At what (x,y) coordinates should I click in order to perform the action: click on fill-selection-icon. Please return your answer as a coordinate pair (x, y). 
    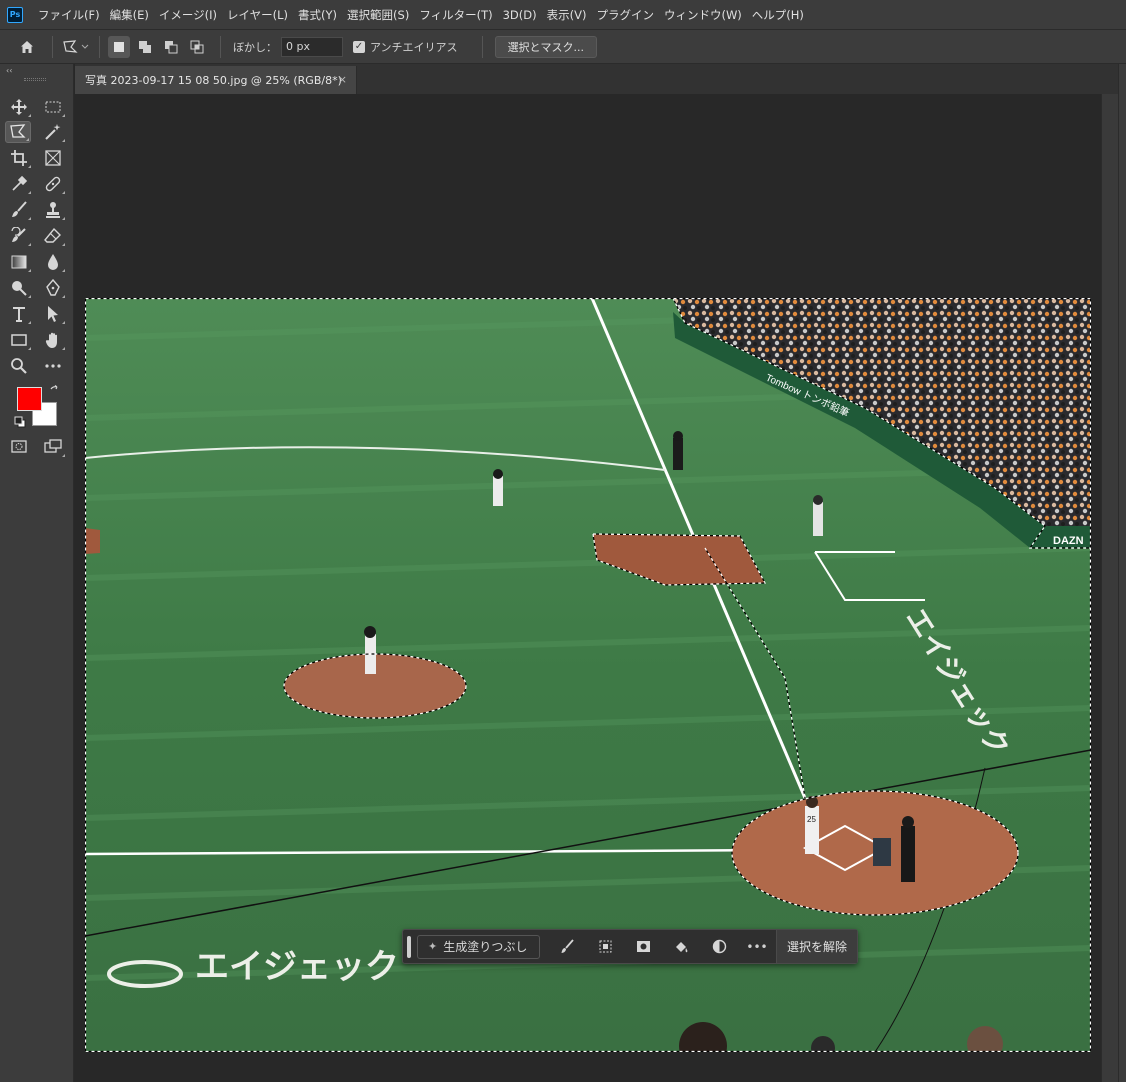
    Looking at the image, I should click on (681, 946).